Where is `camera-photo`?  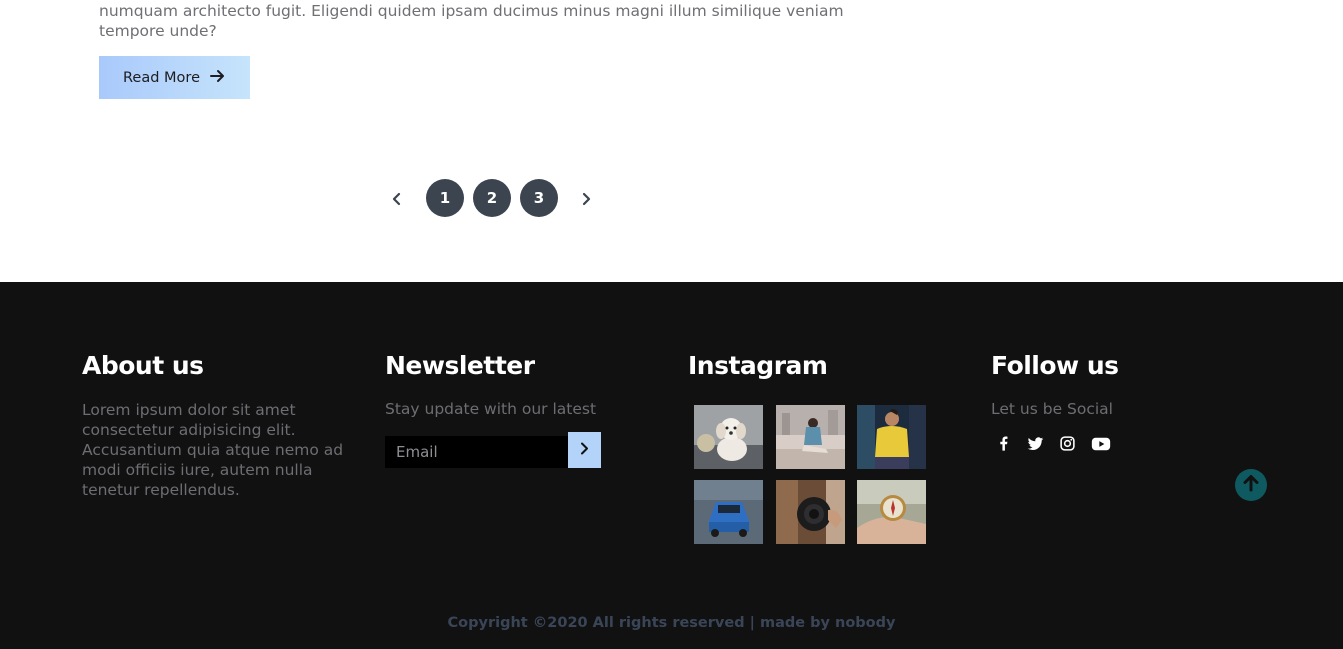
camera-photo is located at coordinates (810, 512).